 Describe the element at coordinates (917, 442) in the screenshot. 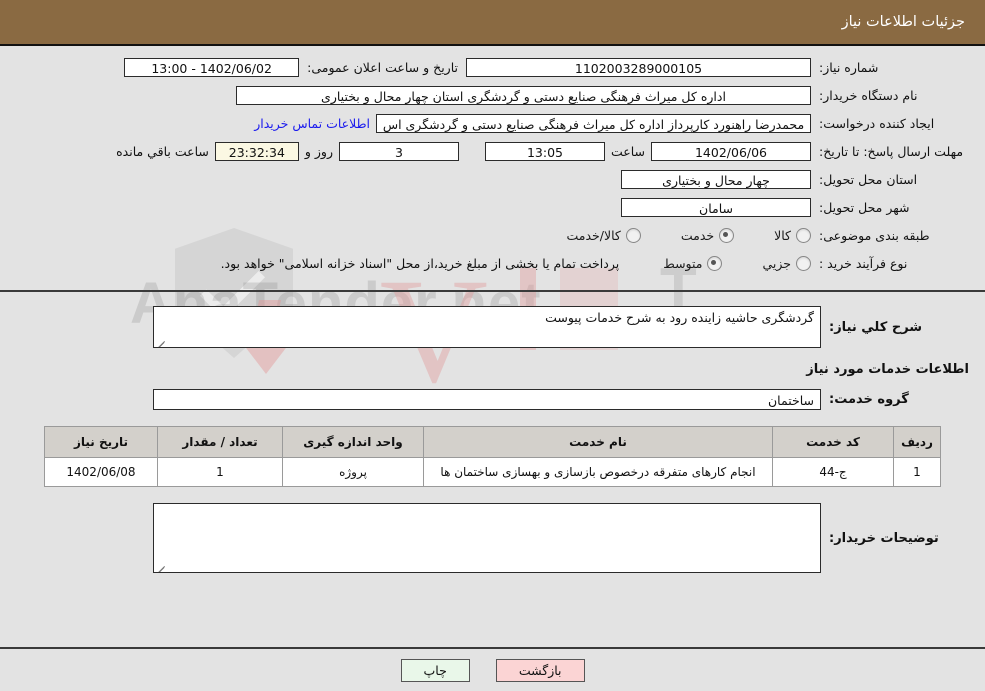

I see `table-col-radif: ردیف` at that location.